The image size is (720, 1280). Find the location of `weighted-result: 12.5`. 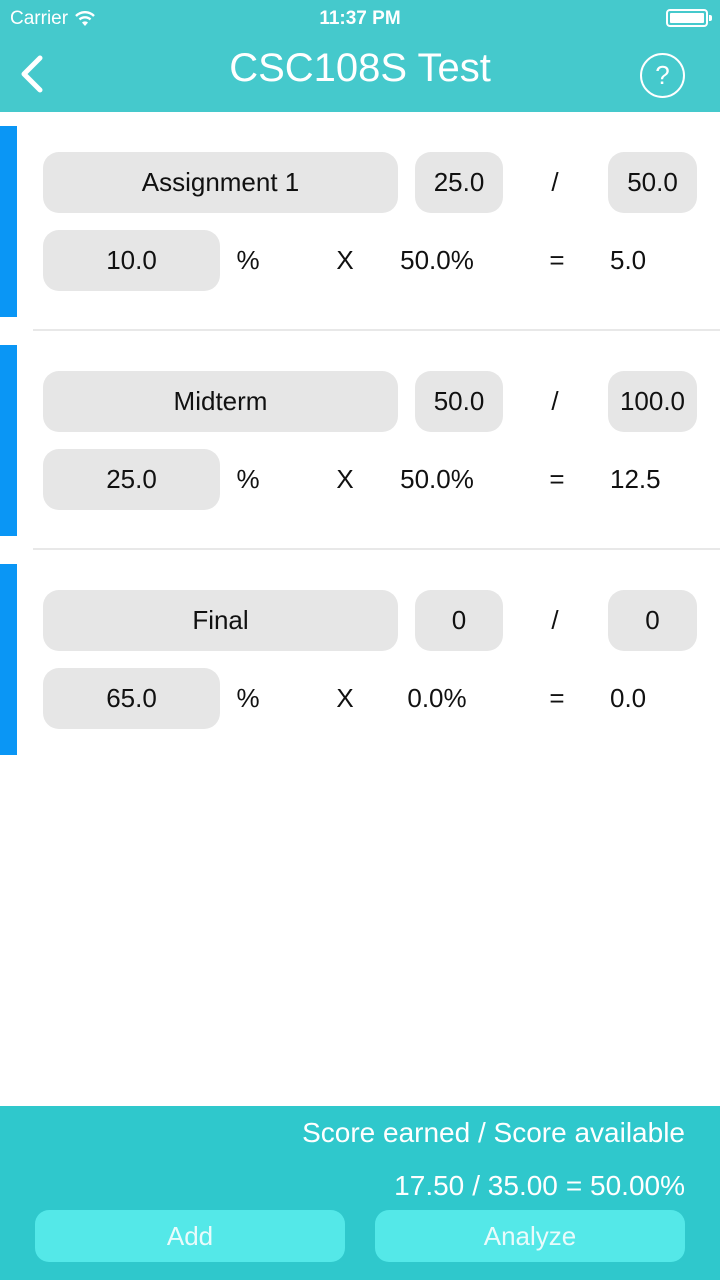

weighted-result: 12.5 is located at coordinates (635, 479).